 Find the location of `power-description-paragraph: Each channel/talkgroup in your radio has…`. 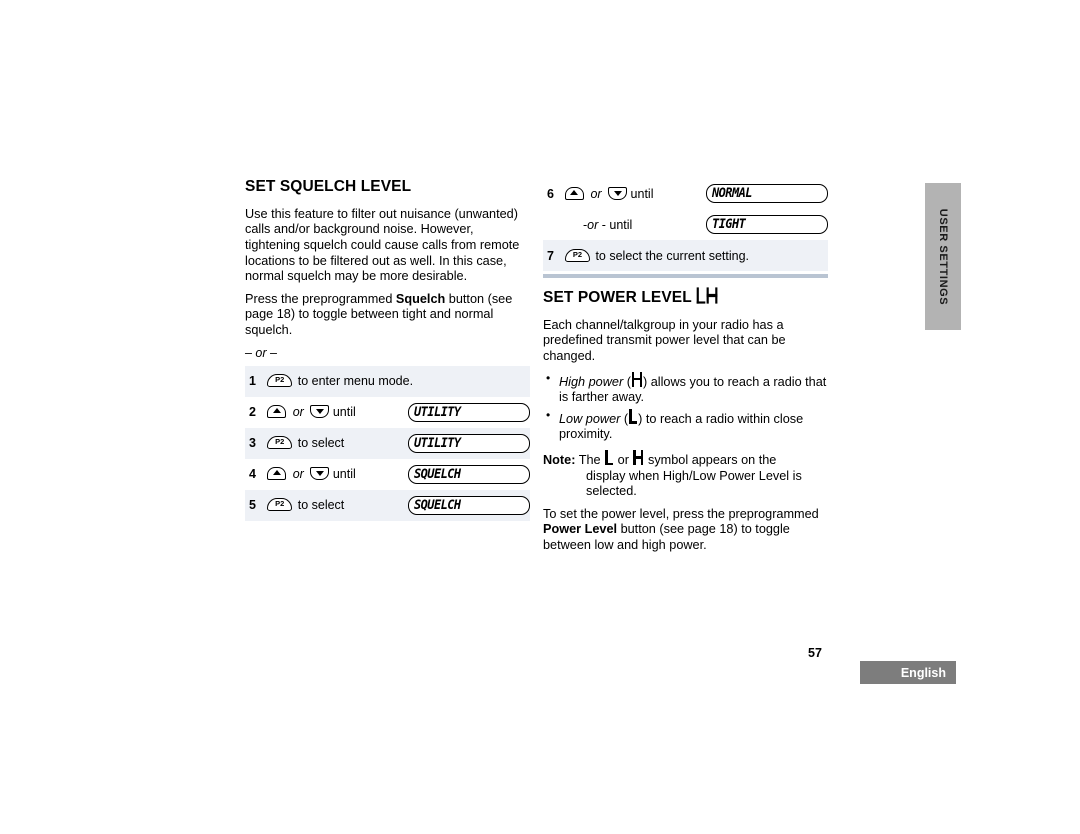

power-description-paragraph: Each channel/talkgroup in your radio has… is located at coordinates (664, 340).